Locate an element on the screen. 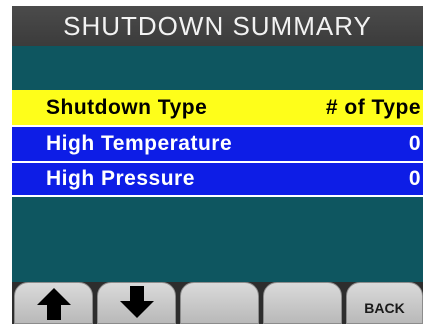  arrow-up-icon is located at coordinates (53, 304).